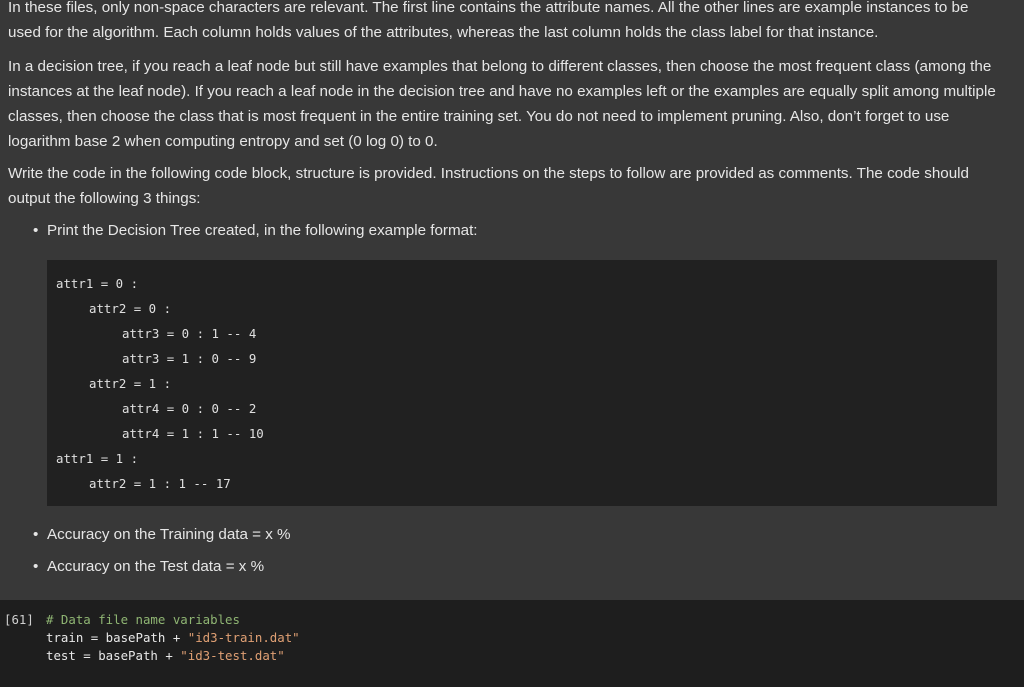 The image size is (1024, 687). What do you see at coordinates (117, 637) in the screenshot?
I see `code-text: train = basePath +` at bounding box center [117, 637].